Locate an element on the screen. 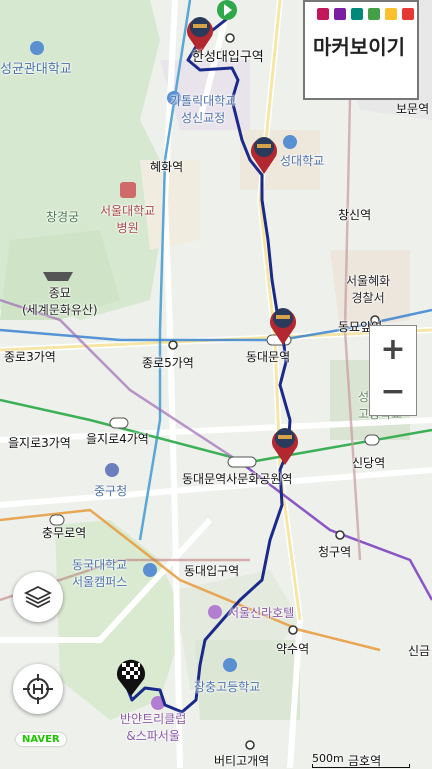  label-univ-partial: 성대학교 is located at coordinates (302, 161).